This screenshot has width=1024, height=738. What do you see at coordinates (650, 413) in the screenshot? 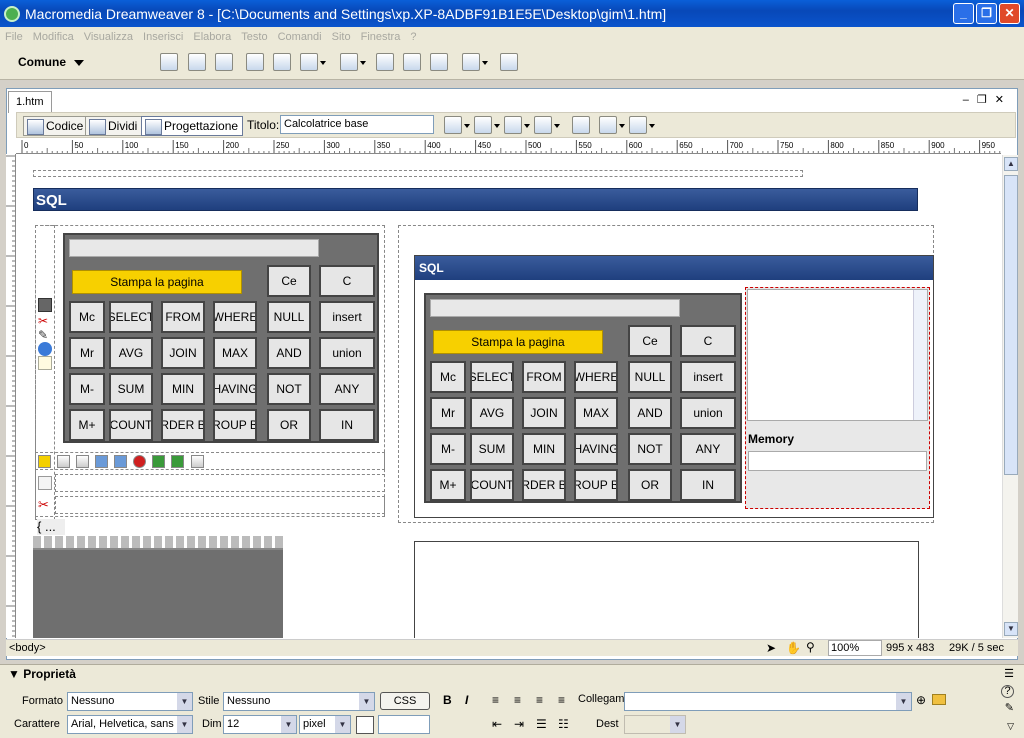
I see `calc-key-and-right: AND` at bounding box center [650, 413].